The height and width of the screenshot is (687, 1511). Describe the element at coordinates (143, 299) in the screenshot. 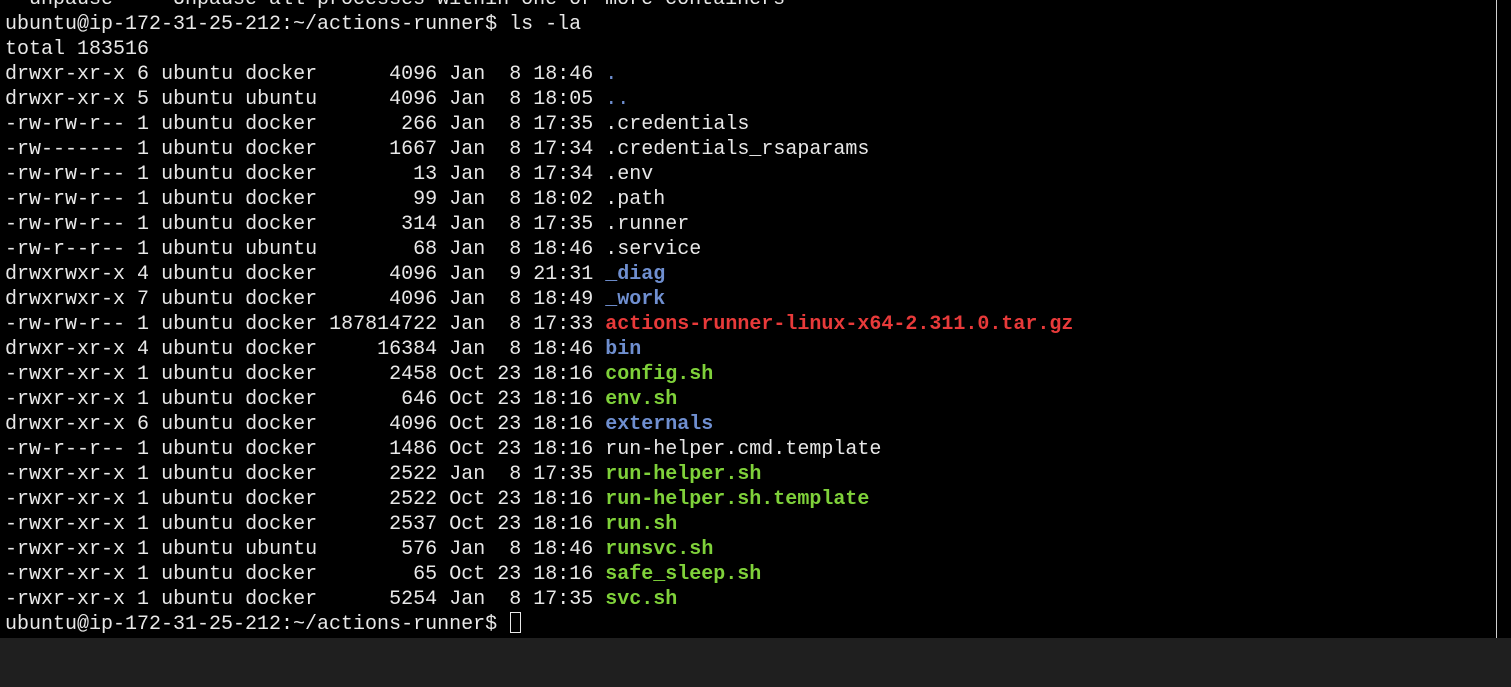

I see `file-link-count: 7` at that location.